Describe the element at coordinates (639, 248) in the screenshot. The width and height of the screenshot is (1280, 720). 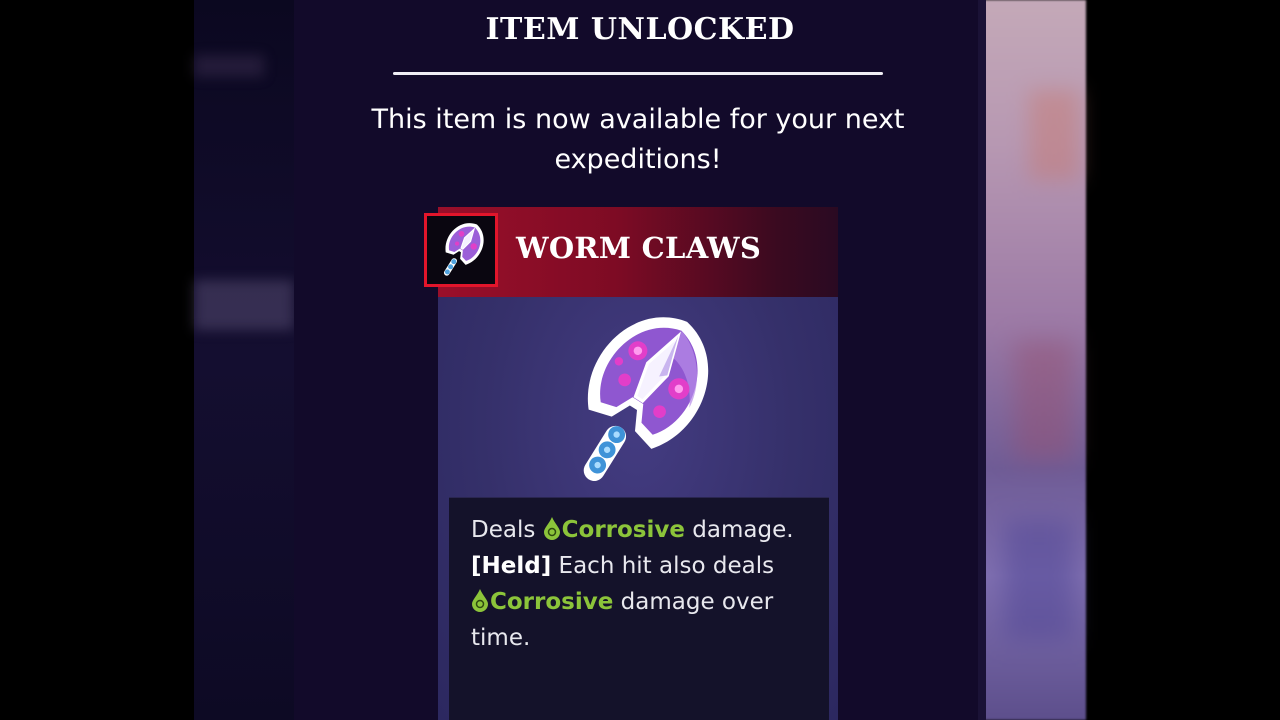
I see `item-name: WORM CLAWS` at that location.